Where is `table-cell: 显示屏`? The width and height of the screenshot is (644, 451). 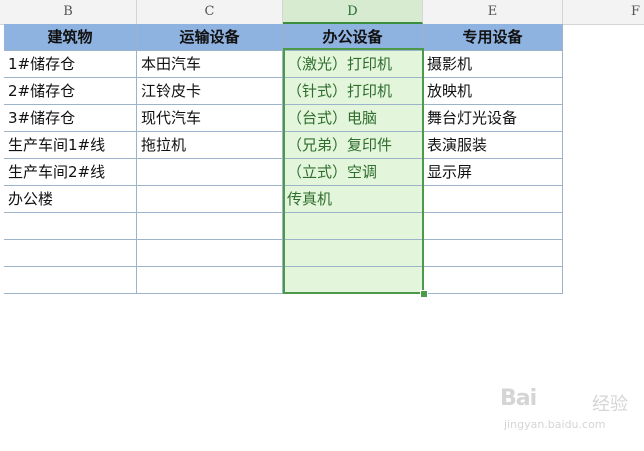 table-cell: 显示屏 is located at coordinates (493, 172).